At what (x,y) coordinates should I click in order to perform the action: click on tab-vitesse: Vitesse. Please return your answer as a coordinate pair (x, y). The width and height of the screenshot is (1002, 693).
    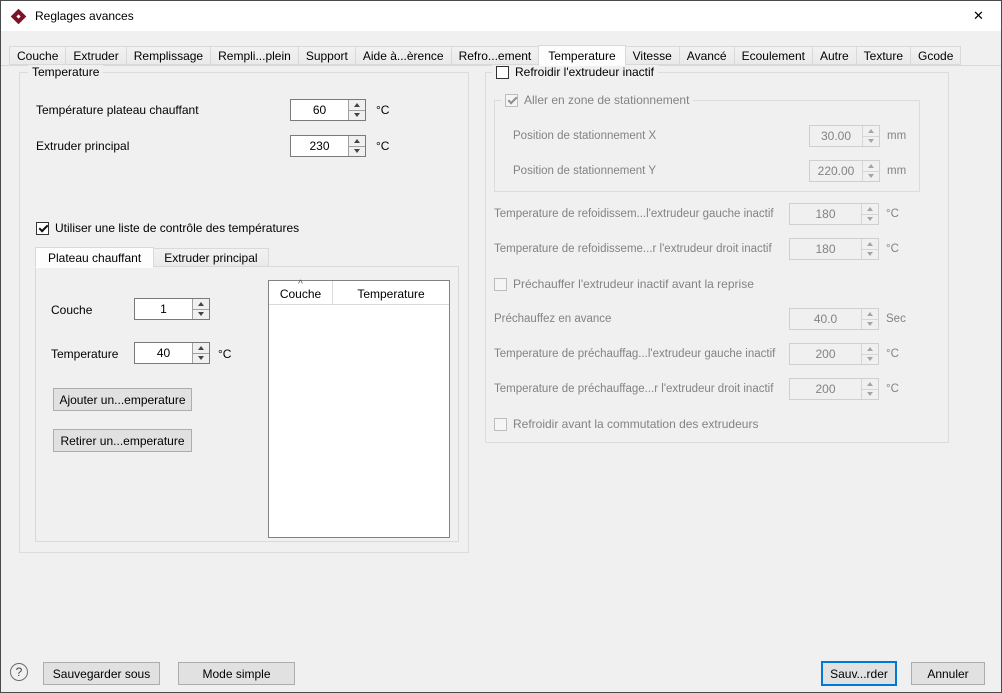
    Looking at the image, I should click on (652, 55).